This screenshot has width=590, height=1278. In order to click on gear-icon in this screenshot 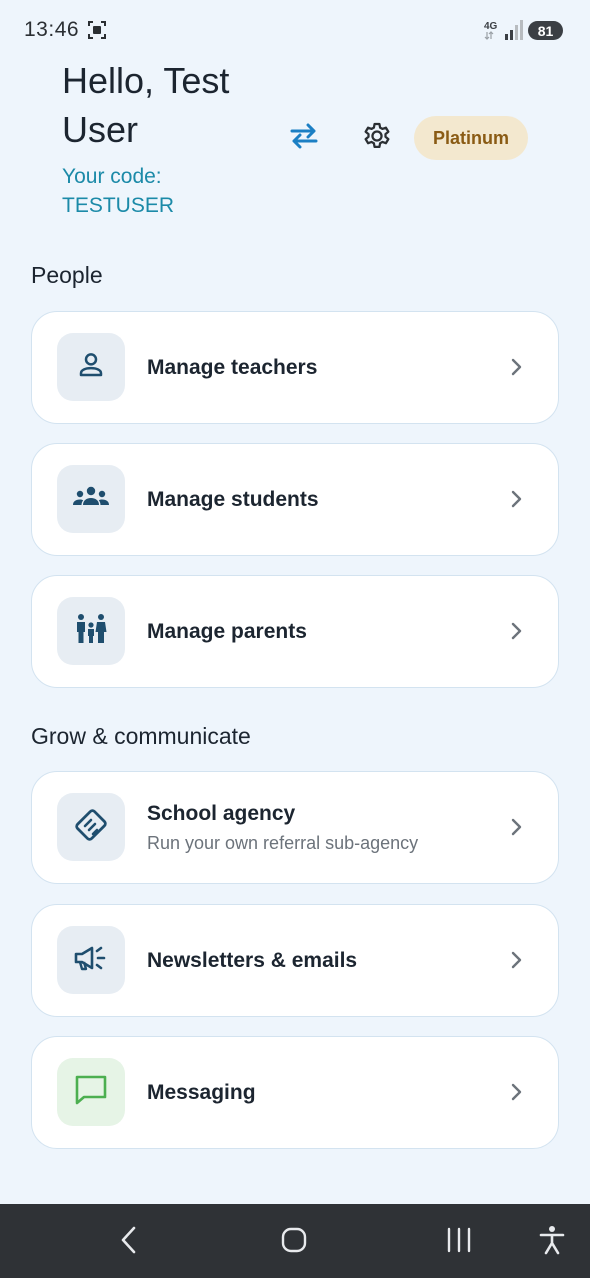, I will do `click(377, 138)`.